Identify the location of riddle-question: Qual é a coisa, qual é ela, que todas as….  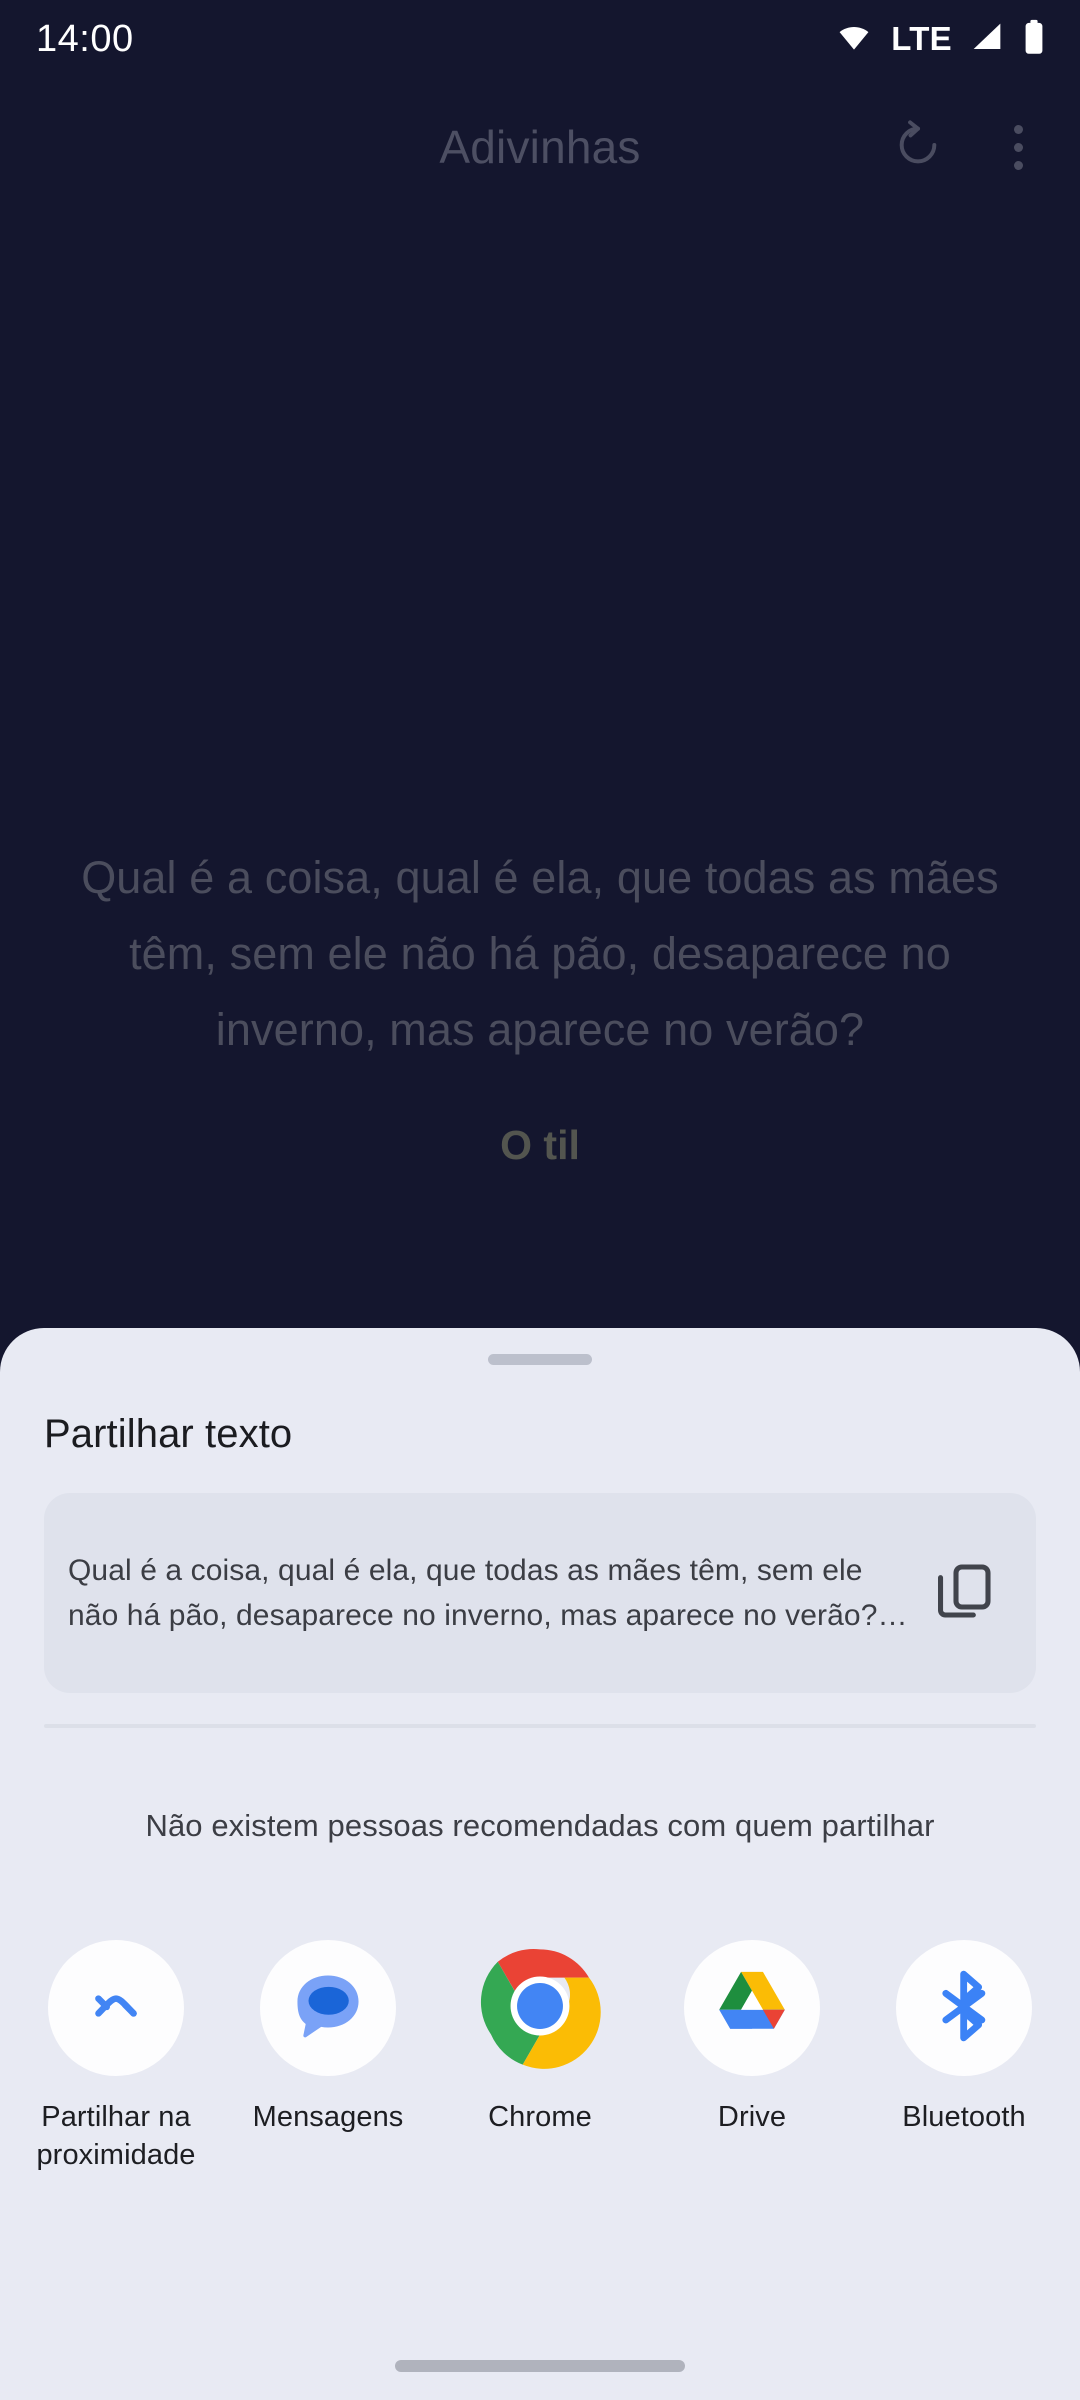
(540, 953).